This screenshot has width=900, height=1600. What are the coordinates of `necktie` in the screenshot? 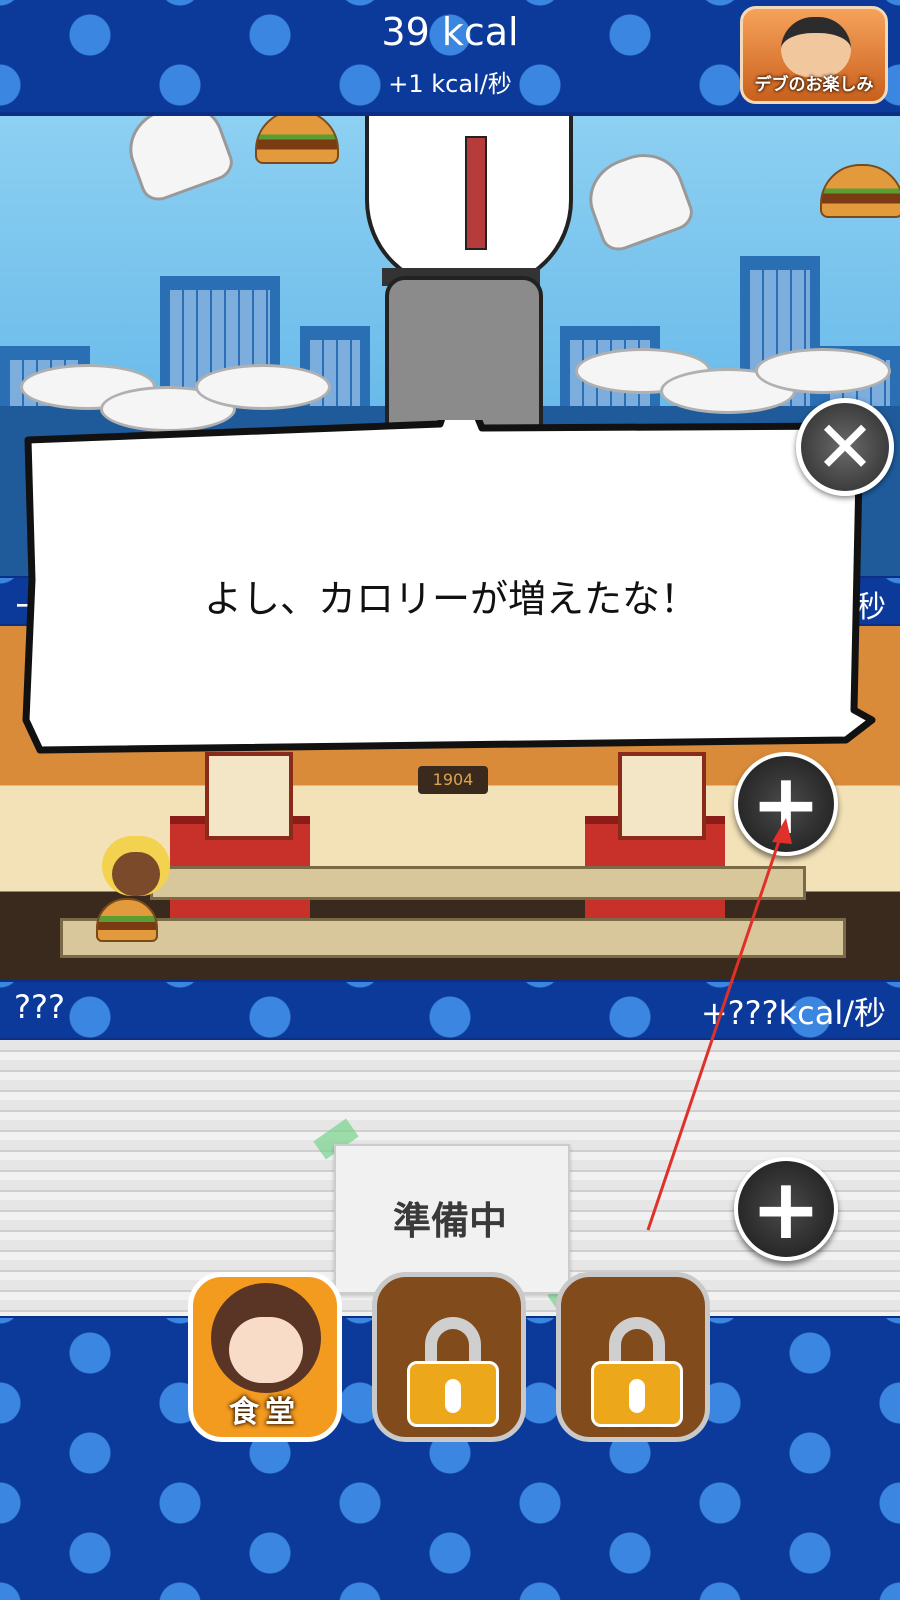 It's located at (476, 193).